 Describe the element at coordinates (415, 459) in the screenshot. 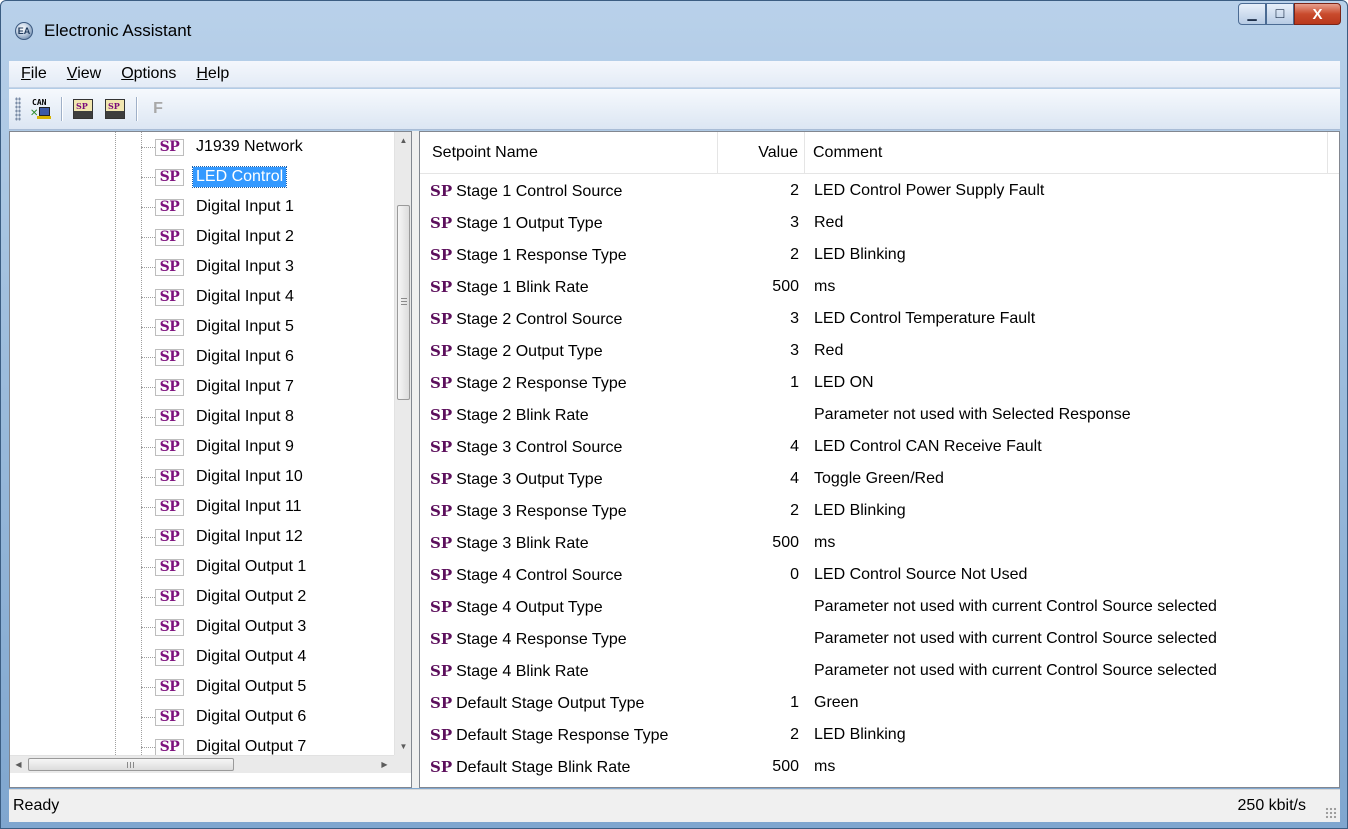

I see `pane-splitter` at that location.